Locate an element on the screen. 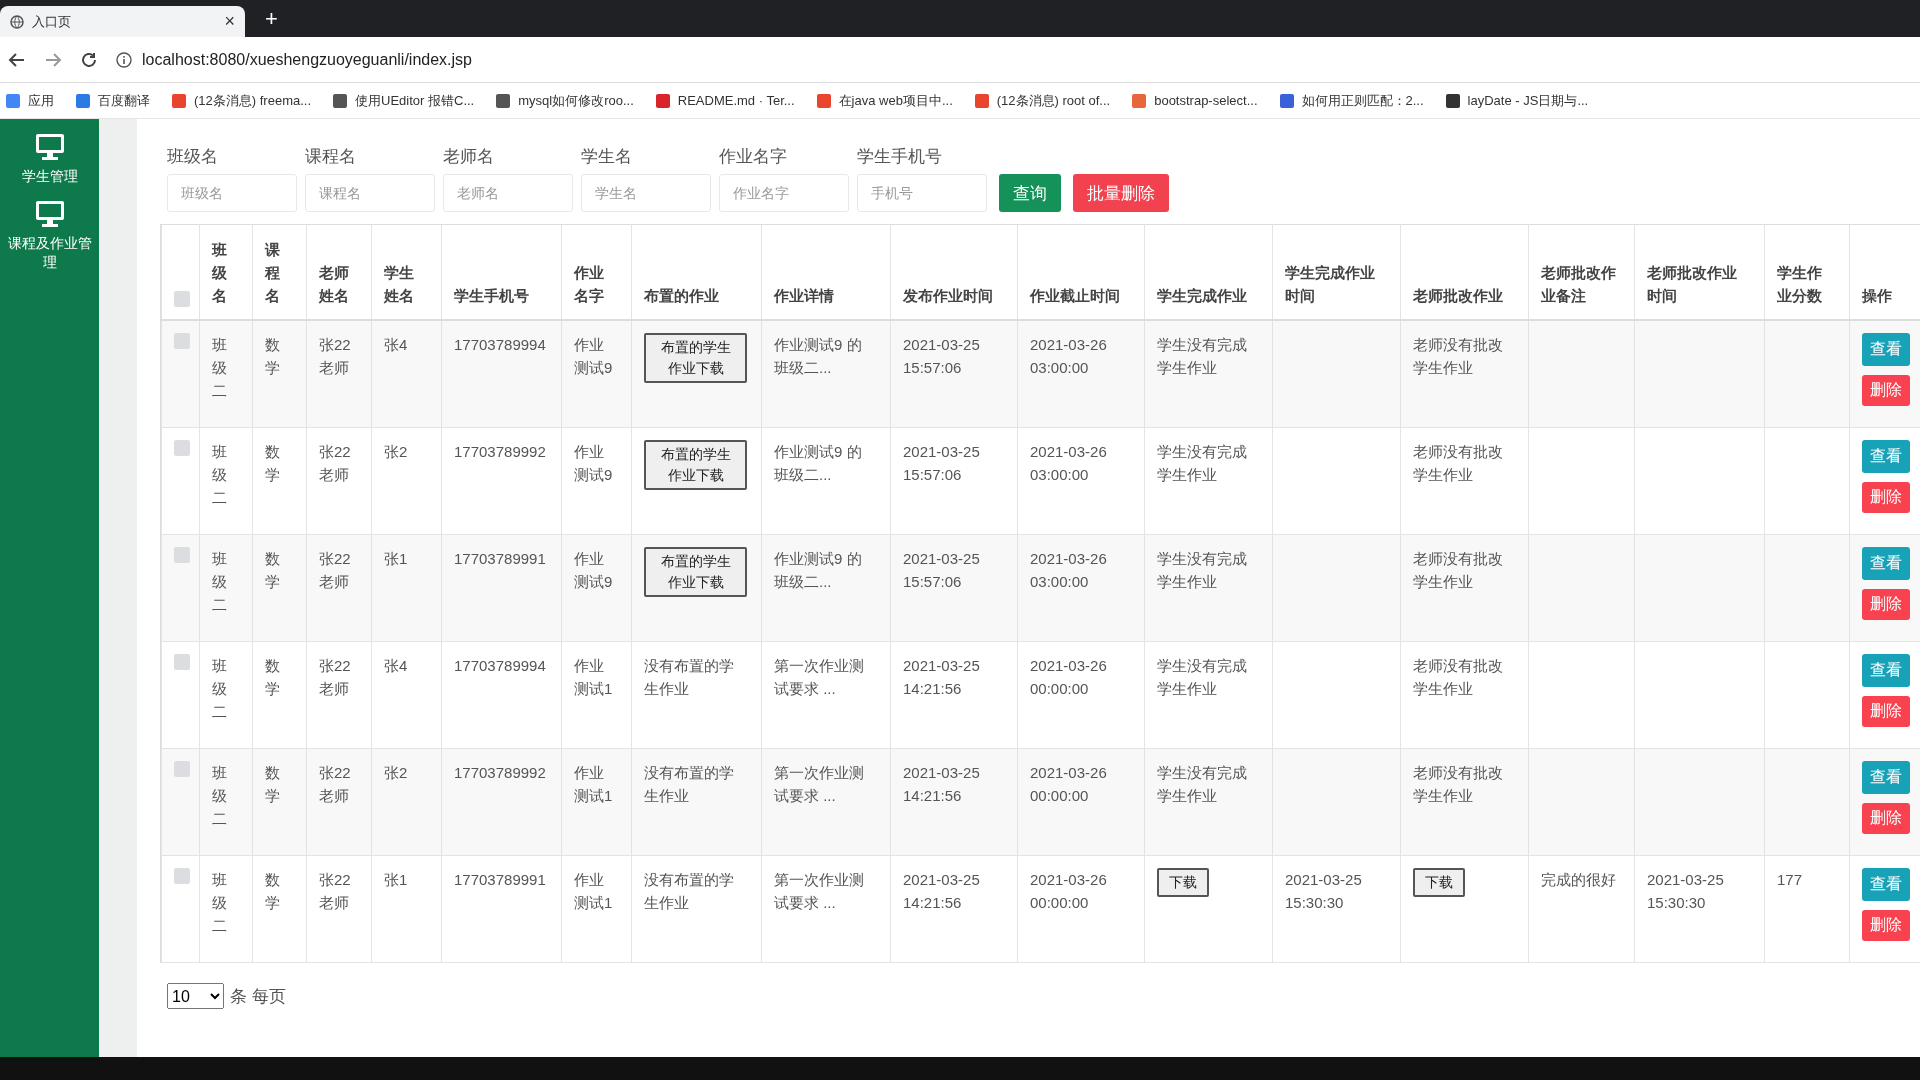 The image size is (1920, 1080). back-icon is located at coordinates (17, 59).